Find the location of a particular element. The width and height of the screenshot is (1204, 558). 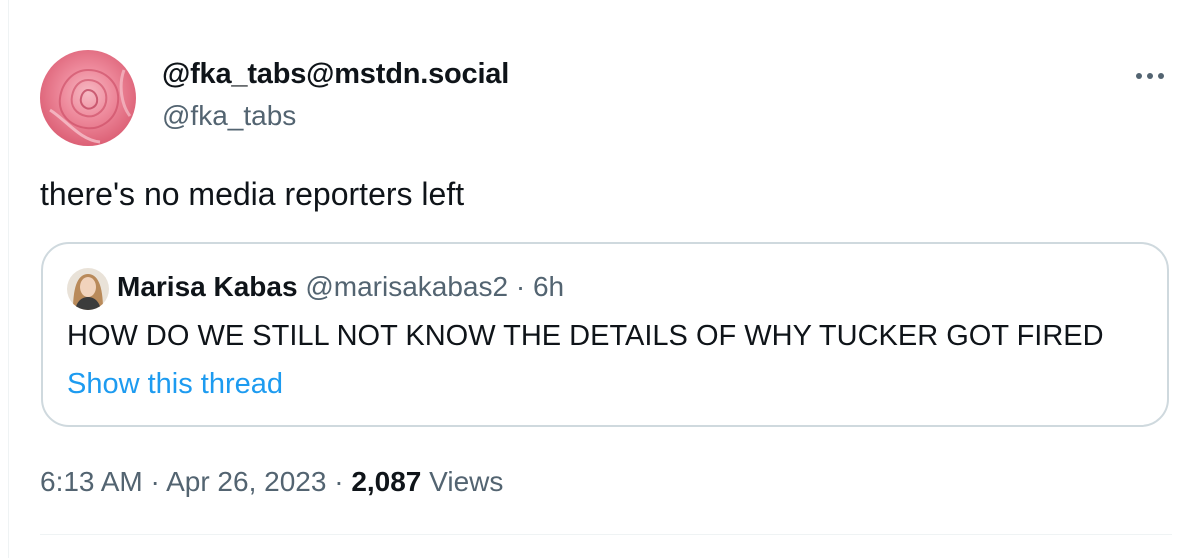

quoted-author-name: Marisa Kabas is located at coordinates (207, 286).